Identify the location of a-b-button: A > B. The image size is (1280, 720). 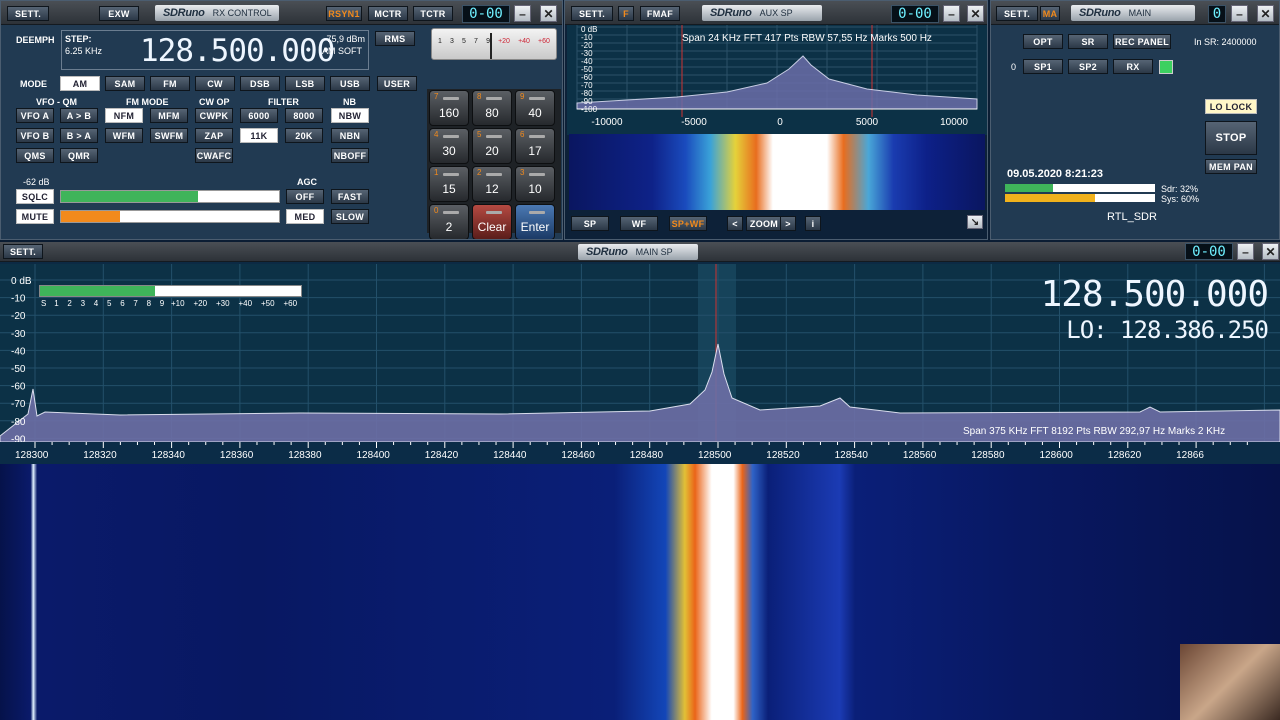
(79, 115).